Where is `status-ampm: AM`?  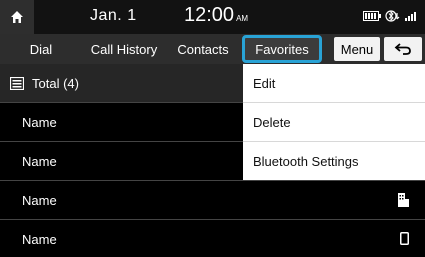
status-ampm: AM is located at coordinates (242, 18).